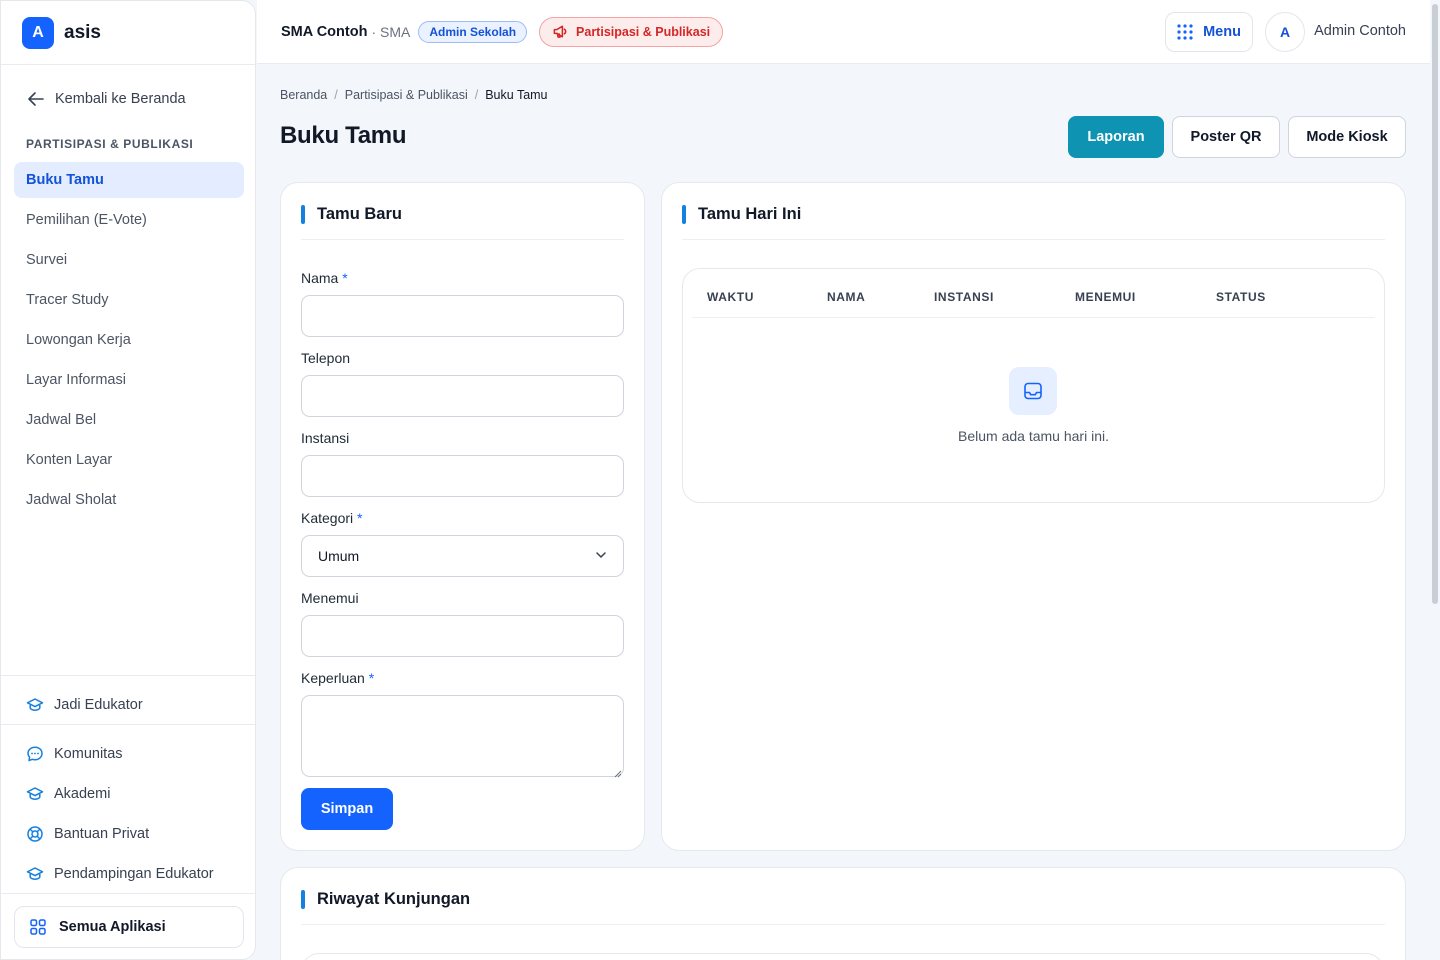  Describe the element at coordinates (129, 420) in the screenshot. I see `sidebar-item-jadwal-bel: Jadwal Bel` at that location.